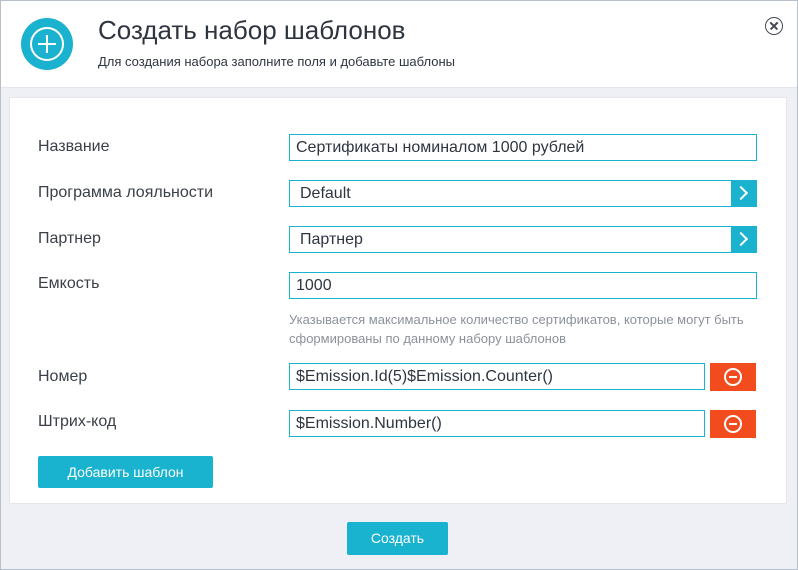 This screenshot has height=570, width=798. Describe the element at coordinates (774, 26) in the screenshot. I see `close-icon` at that location.